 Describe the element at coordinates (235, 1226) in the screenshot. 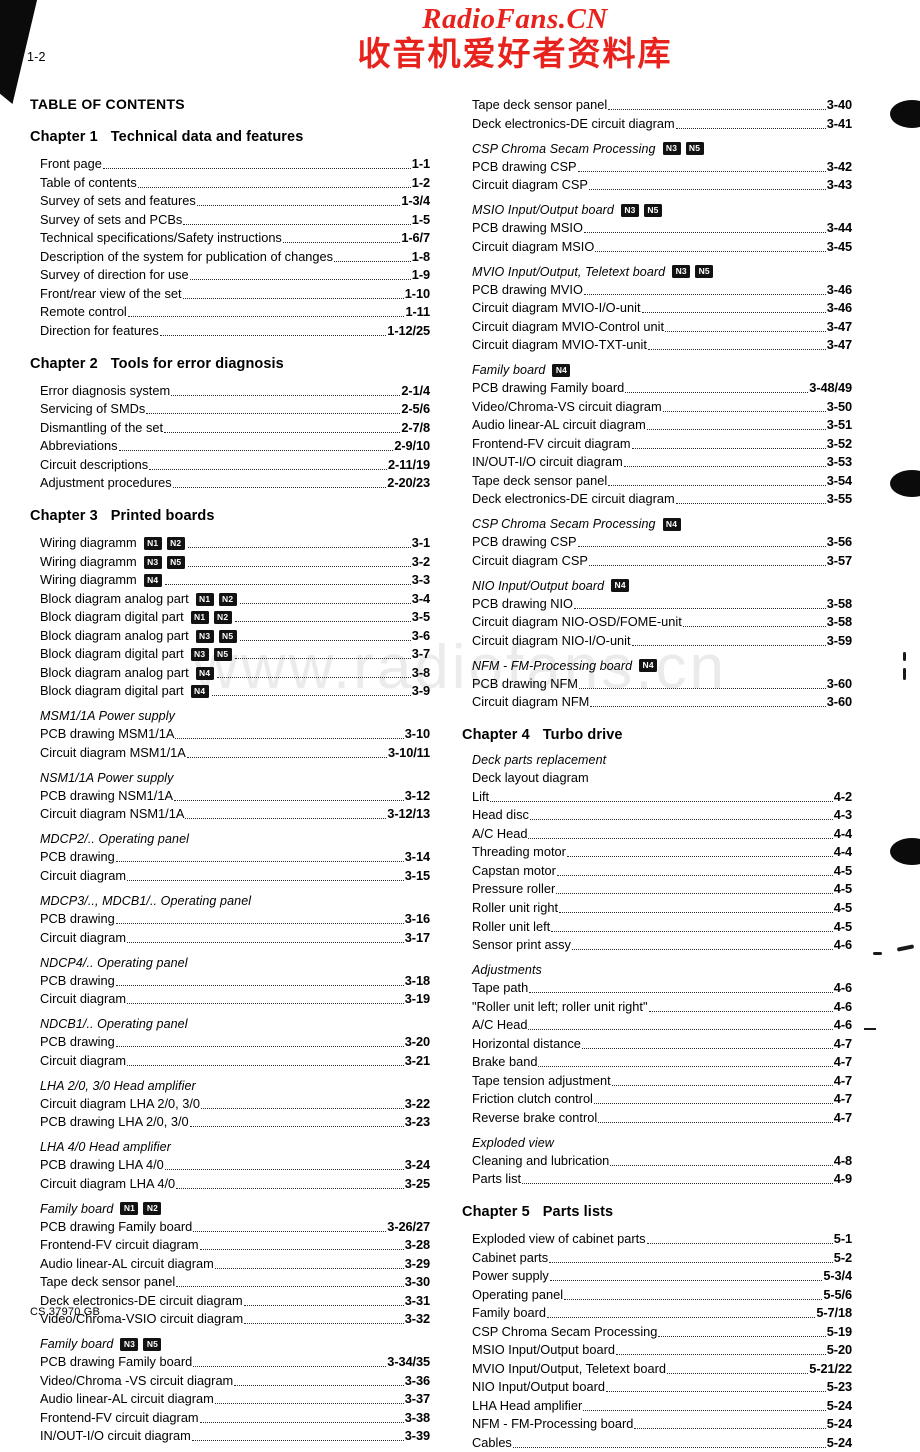

I see `toc-entry: PCB drawing Family board 3-26/27` at that location.